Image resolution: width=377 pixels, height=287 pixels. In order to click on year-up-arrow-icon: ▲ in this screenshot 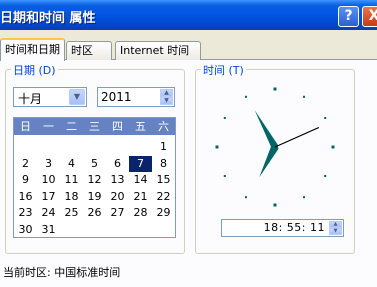, I will do `click(166, 93)`.